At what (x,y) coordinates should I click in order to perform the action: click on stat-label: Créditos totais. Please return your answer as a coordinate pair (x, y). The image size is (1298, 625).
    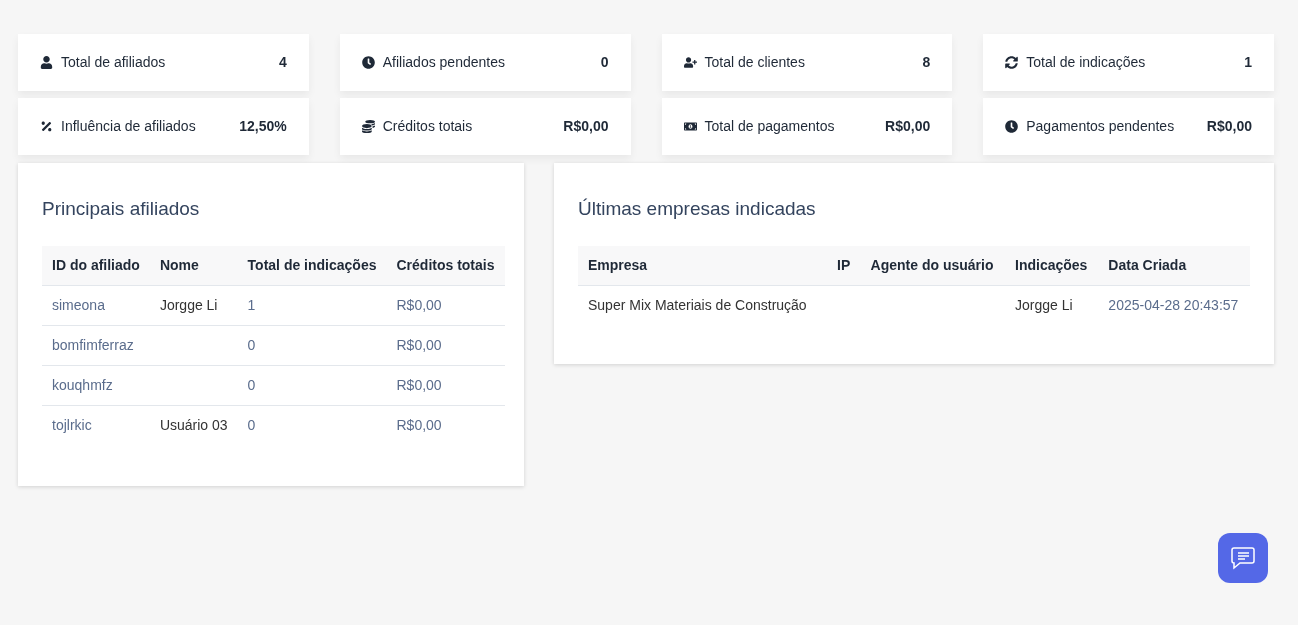
    Looking at the image, I should click on (427, 126).